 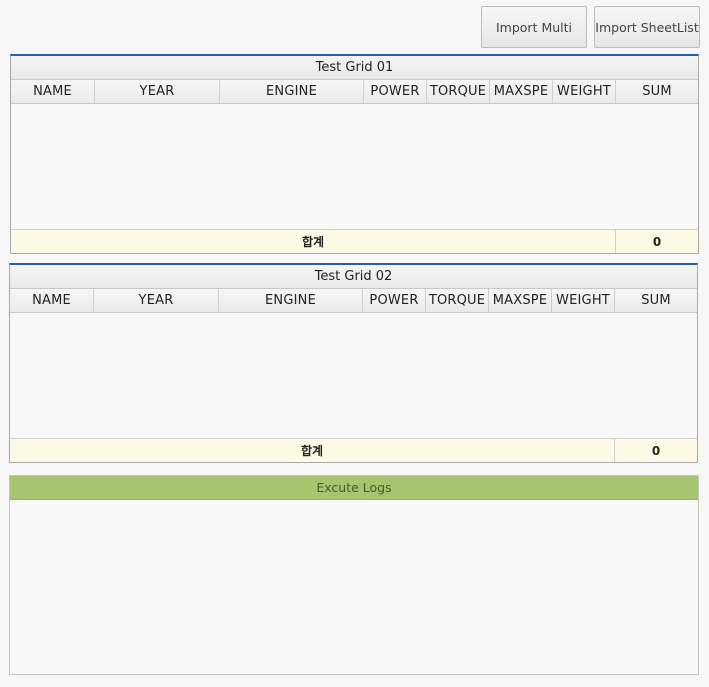 I want to click on import-sheetlist-button: Import SheetList, so click(x=647, y=27).